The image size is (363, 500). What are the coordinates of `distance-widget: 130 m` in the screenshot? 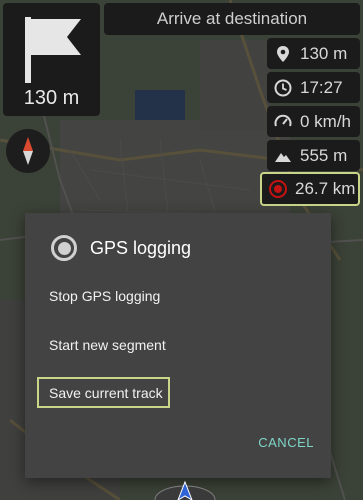 It's located at (313, 53).